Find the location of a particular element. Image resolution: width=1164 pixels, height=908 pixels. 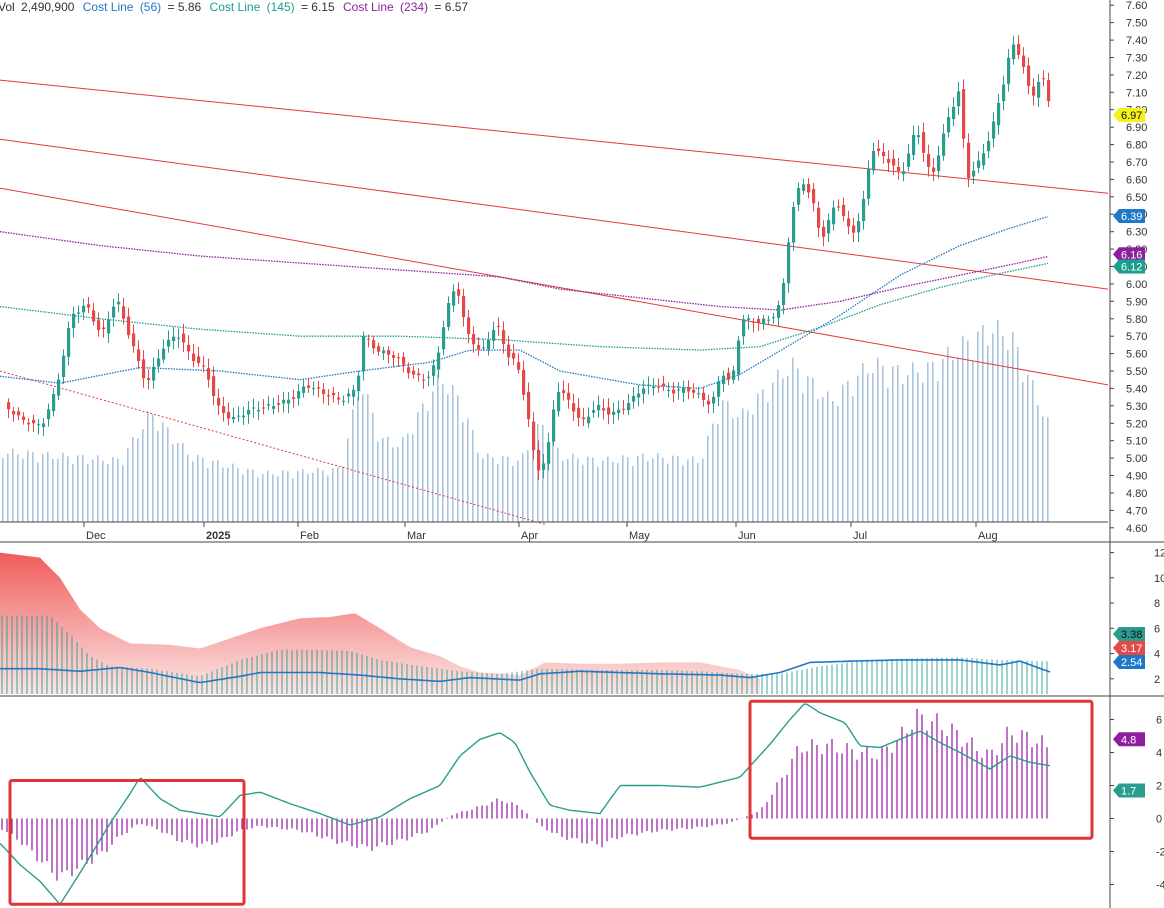

y-tick-label: 5.40 is located at coordinates (1136, 389).